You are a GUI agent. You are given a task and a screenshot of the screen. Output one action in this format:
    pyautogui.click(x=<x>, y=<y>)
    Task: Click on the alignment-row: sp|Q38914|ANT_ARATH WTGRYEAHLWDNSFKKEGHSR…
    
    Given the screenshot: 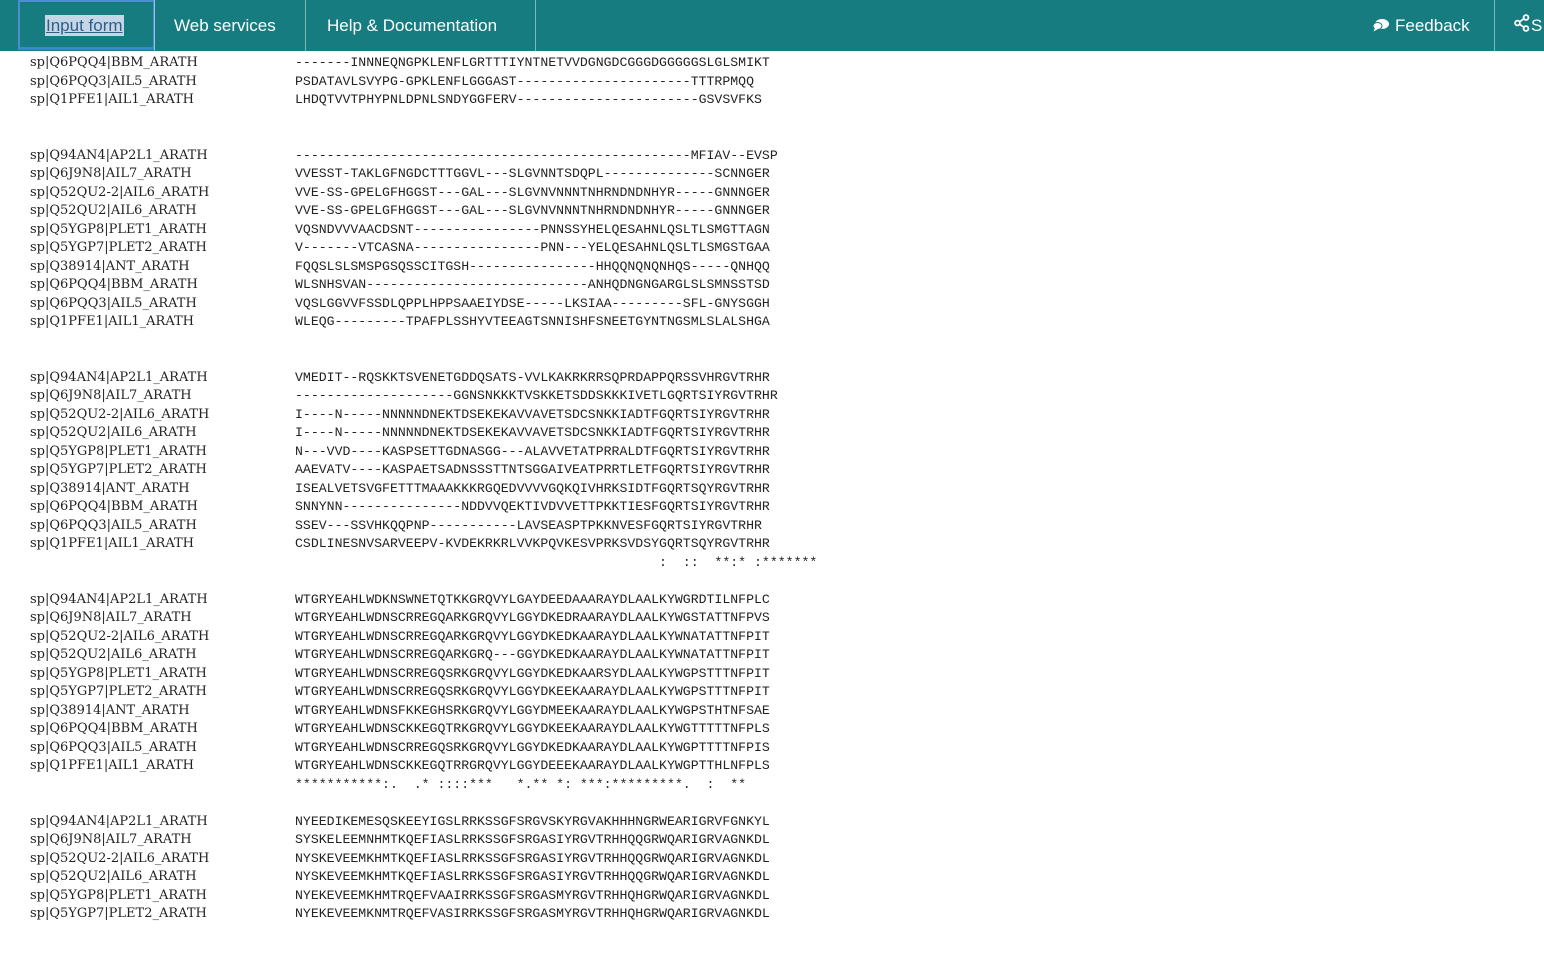 What is the action you would take?
    pyautogui.click(x=423, y=711)
    